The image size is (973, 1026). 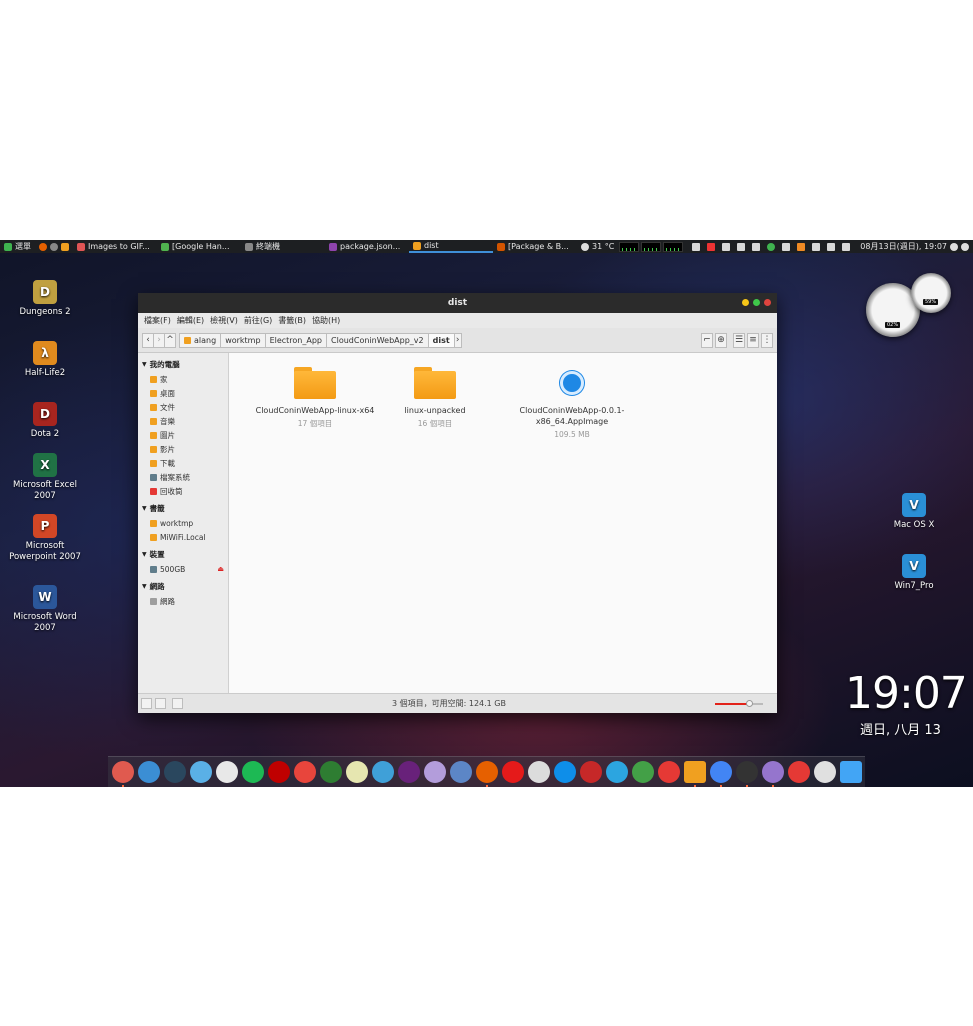 I want to click on desktop-icon-half-life2: λ Half-Life2, so click(x=45, y=360).